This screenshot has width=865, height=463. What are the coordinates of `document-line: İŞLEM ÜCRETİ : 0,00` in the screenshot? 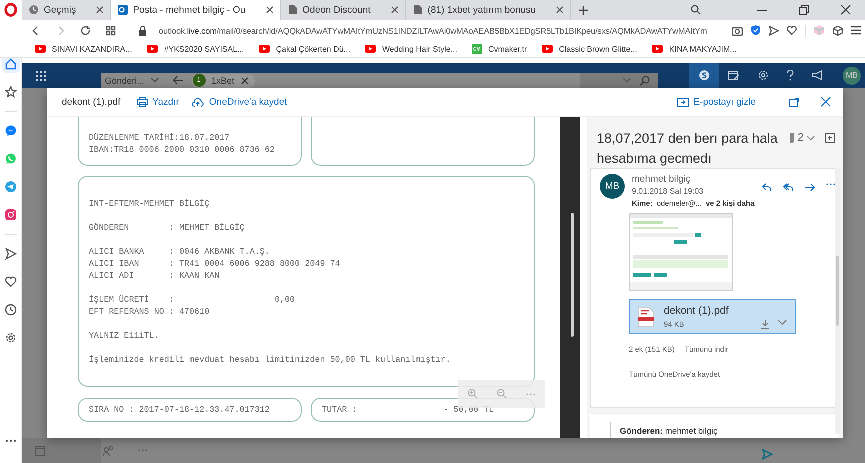 It's located at (192, 300).